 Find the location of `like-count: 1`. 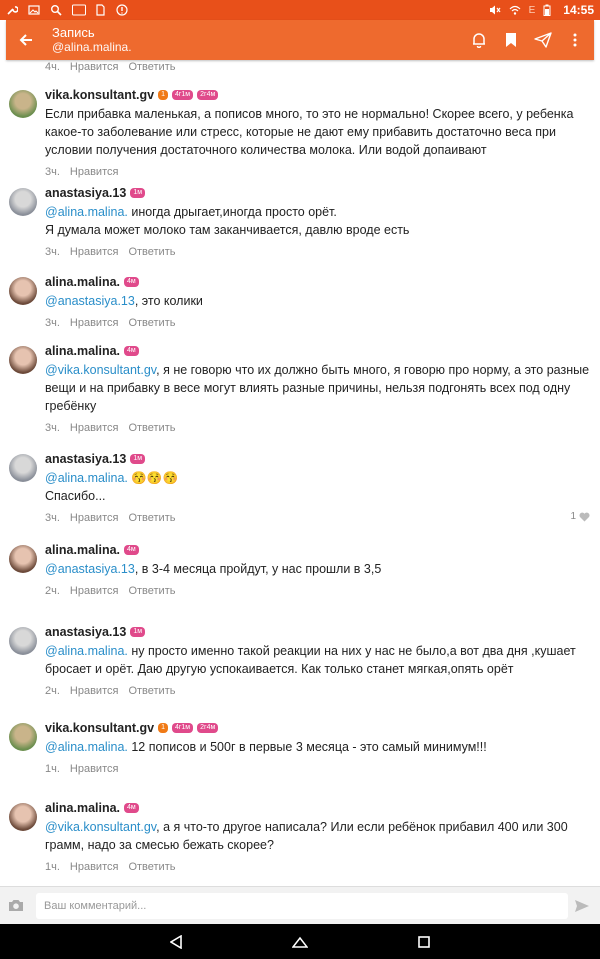

like-count: 1 is located at coordinates (580, 516).